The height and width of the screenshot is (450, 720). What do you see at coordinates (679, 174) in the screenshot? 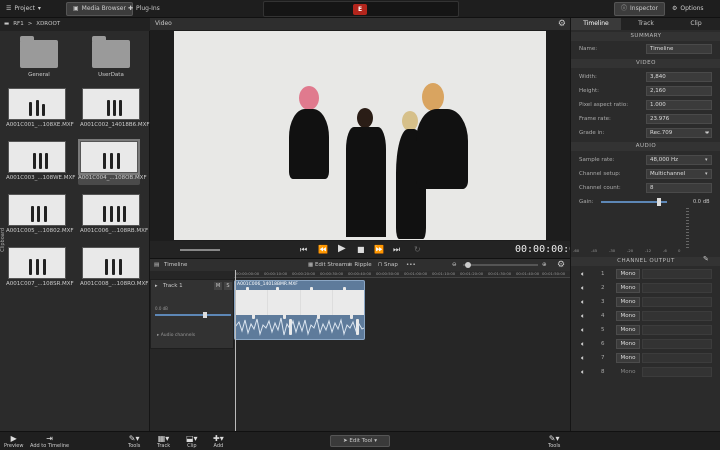
I see `channel-setup-select: Multichannel` at bounding box center [679, 174].